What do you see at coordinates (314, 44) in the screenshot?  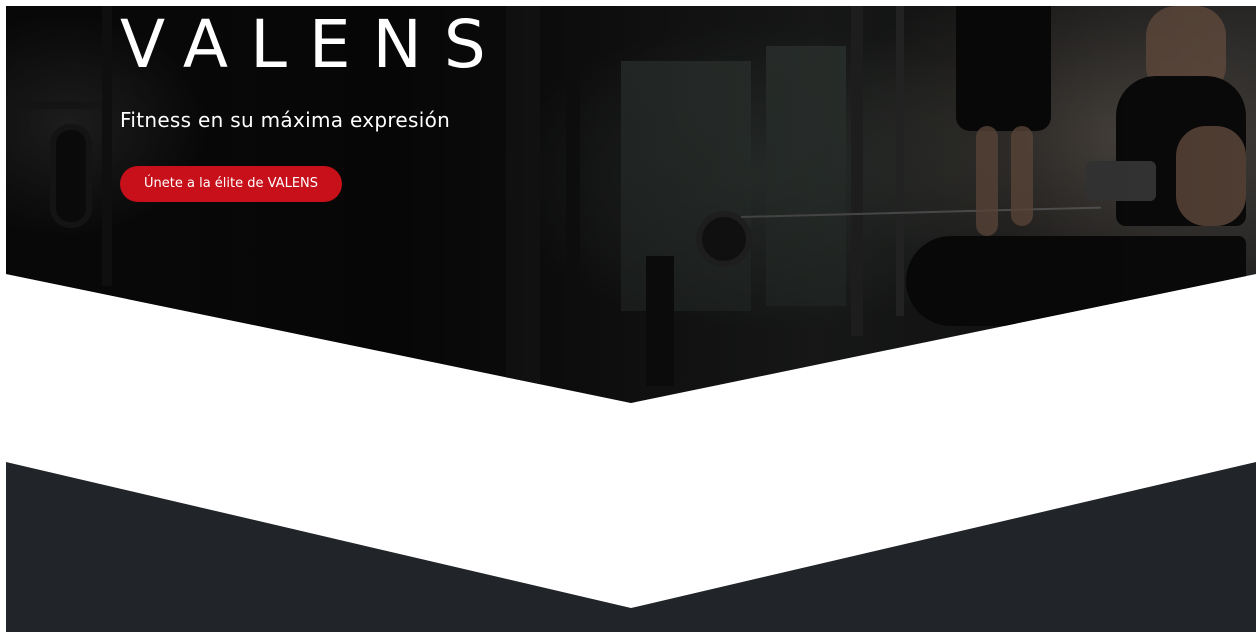 I see `brand-title: VALENS` at bounding box center [314, 44].